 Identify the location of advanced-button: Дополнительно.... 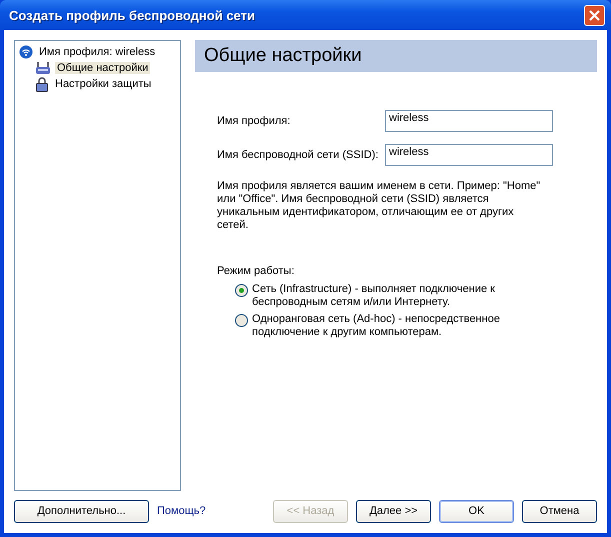
(81, 511).